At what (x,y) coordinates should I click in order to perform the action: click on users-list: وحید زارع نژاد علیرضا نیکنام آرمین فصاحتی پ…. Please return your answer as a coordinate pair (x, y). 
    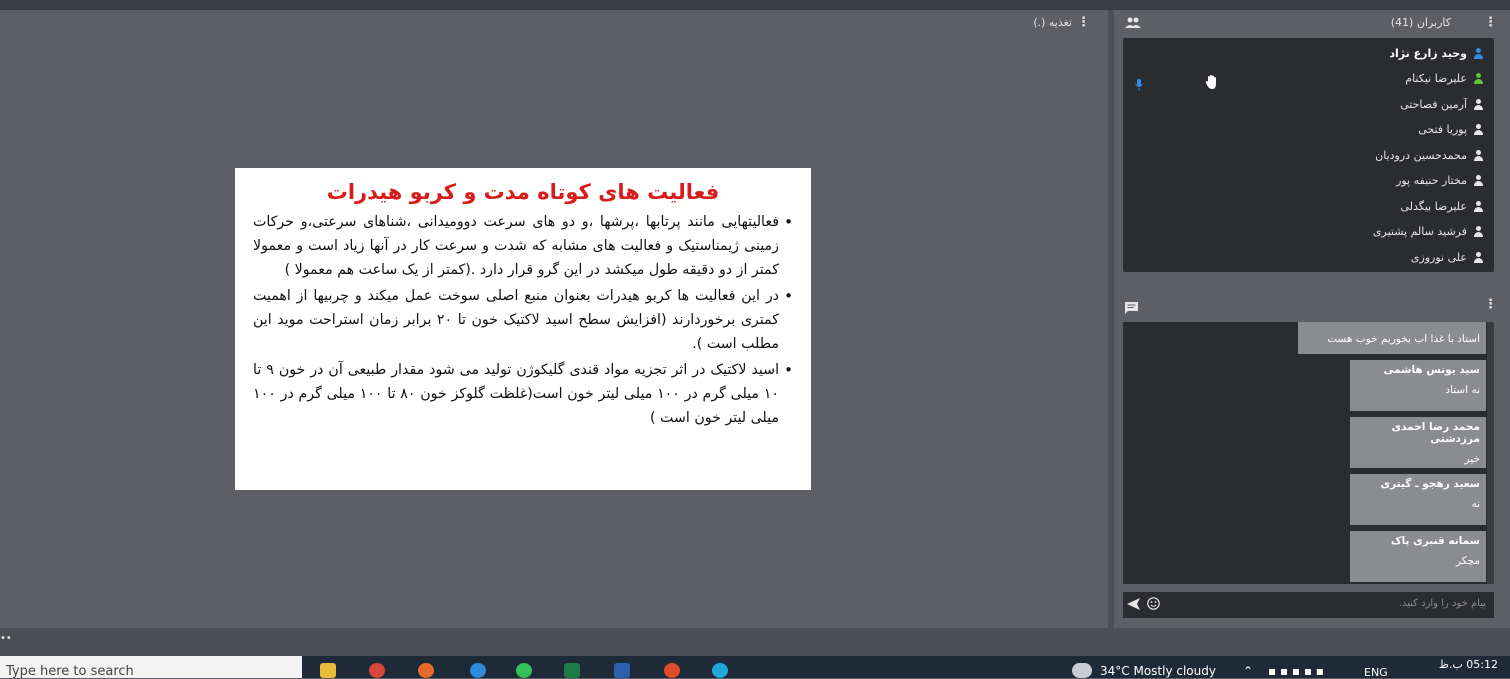
    Looking at the image, I should click on (1308, 155).